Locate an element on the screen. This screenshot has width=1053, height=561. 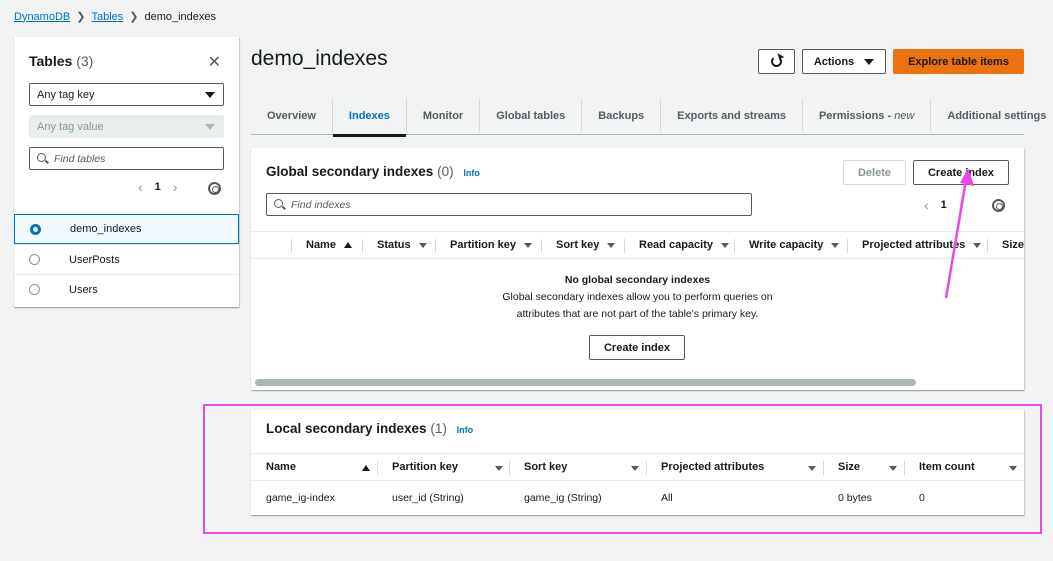
annotation-arrow-icon is located at coordinates (959, 233).